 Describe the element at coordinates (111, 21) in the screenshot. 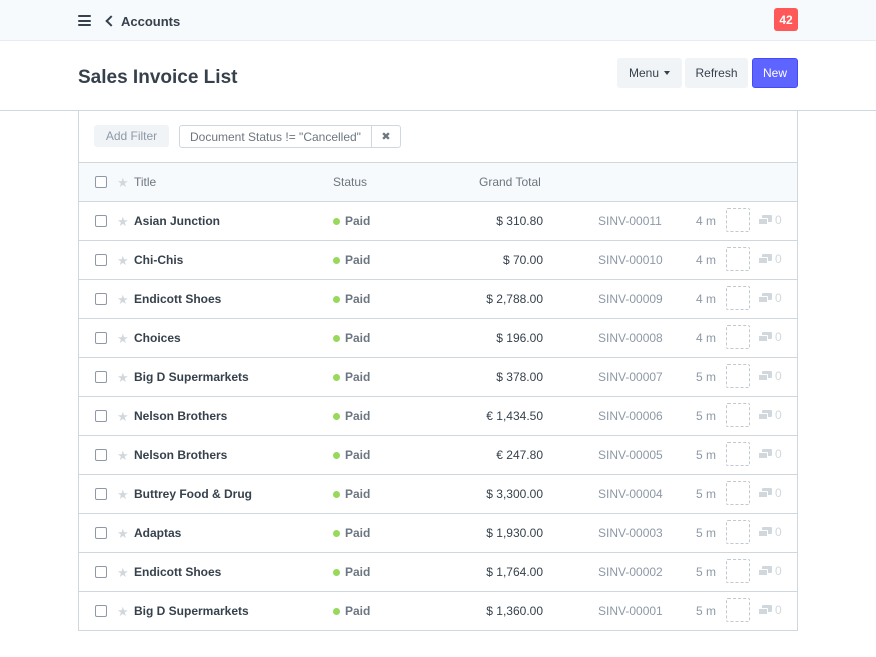

I see `chevron-left-icon` at that location.